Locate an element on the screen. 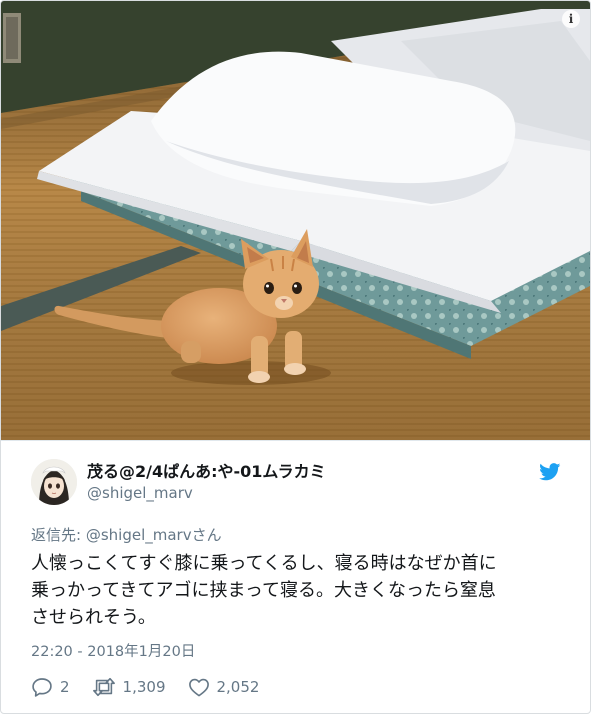 The image size is (591, 714). reply-button: 2 is located at coordinates (50, 687).